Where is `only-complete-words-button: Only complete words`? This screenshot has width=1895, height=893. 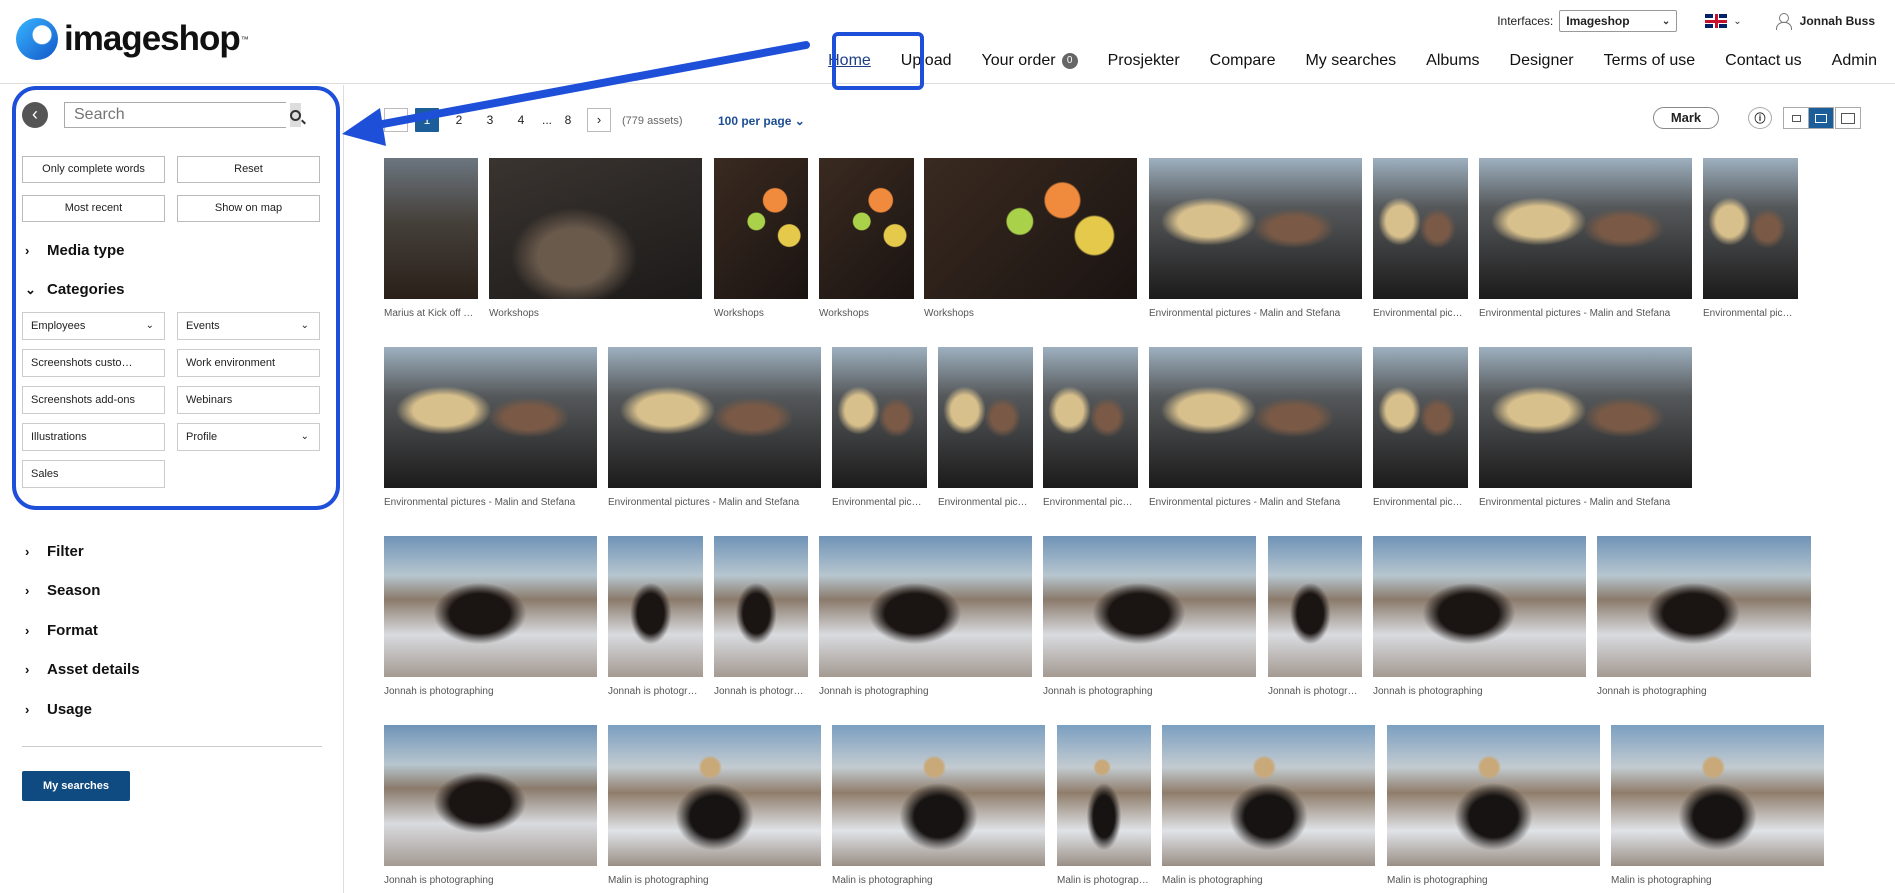 only-complete-words-button: Only complete words is located at coordinates (93, 169).